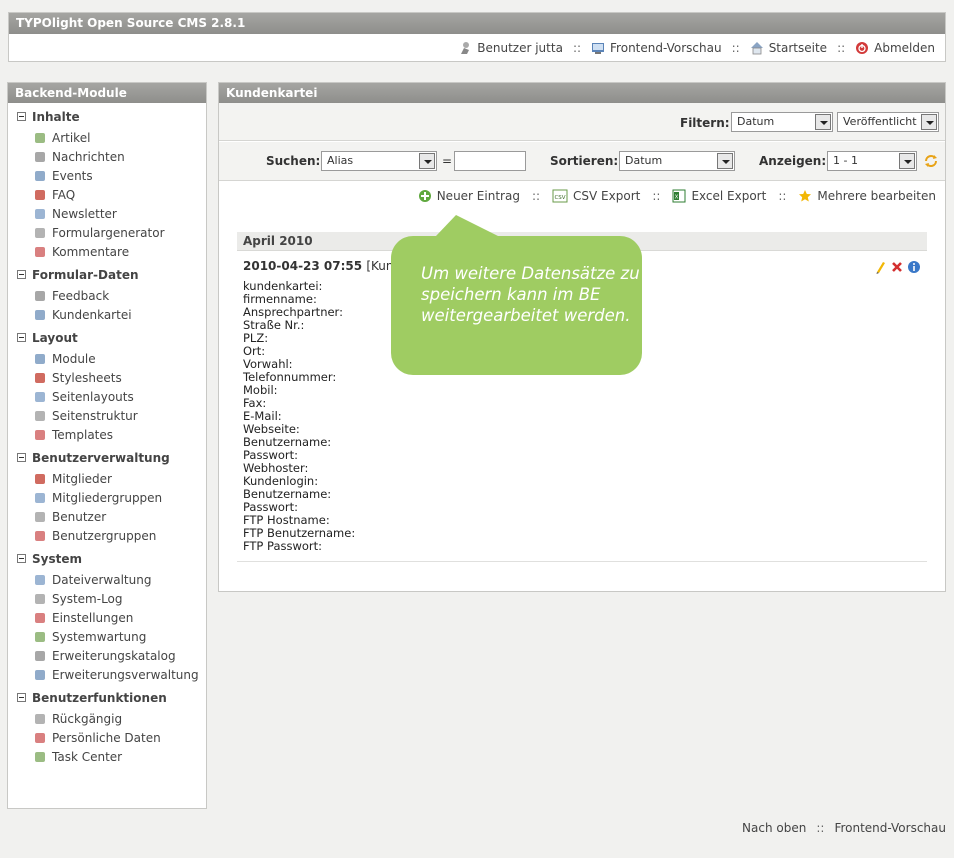 The height and width of the screenshot is (858, 954). Describe the element at coordinates (774, 828) in the screenshot. I see `back-to-top-link: Nach oben` at that location.